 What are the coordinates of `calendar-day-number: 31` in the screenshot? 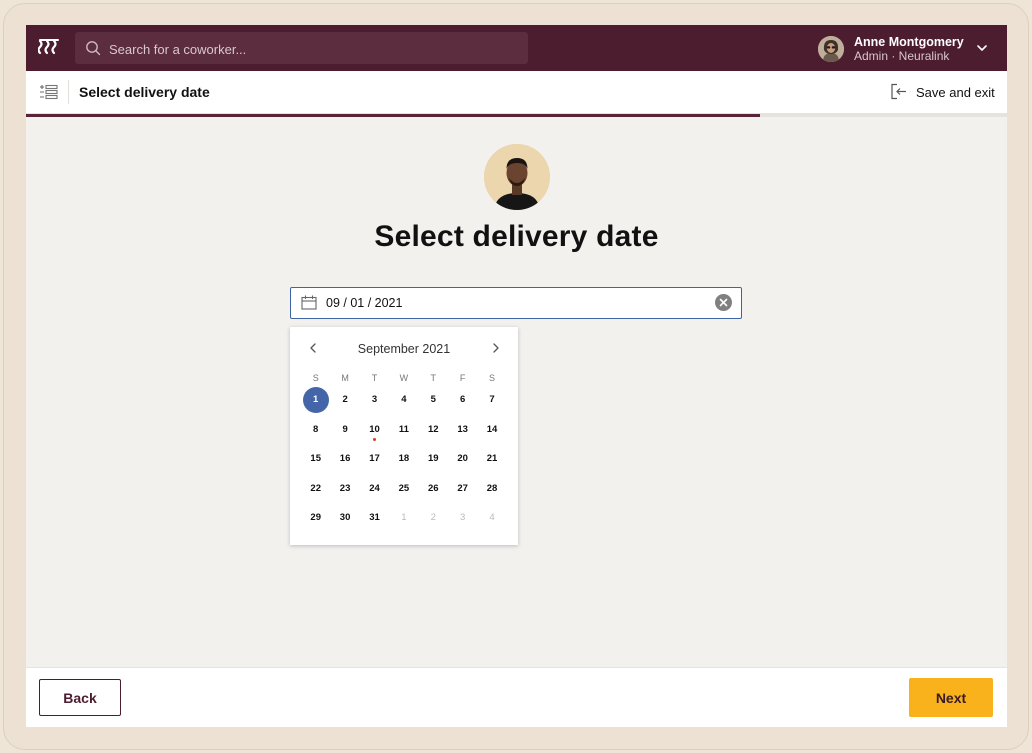 It's located at (374, 517).